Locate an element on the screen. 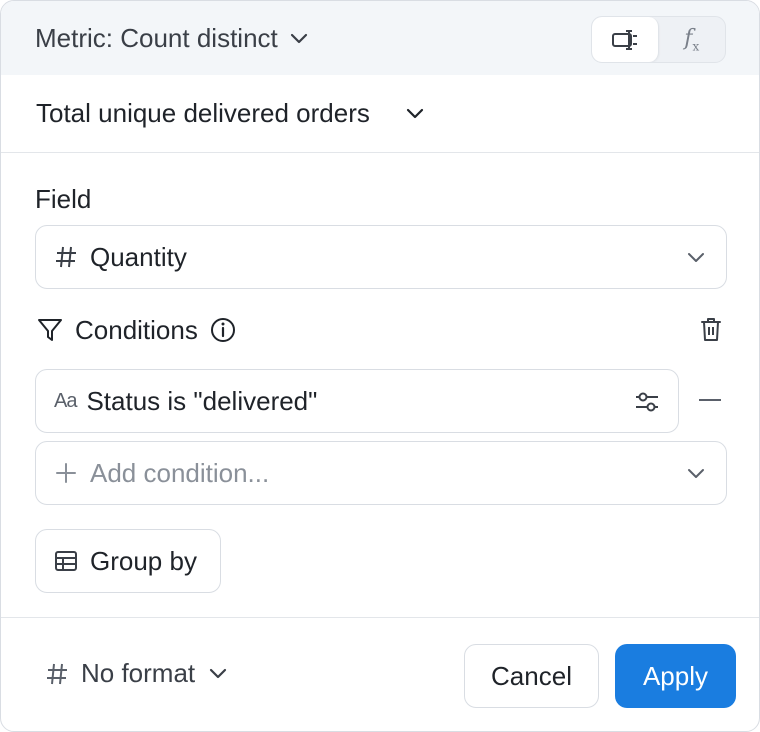 This screenshot has height=732, width=760. format-label: No format is located at coordinates (138, 673).